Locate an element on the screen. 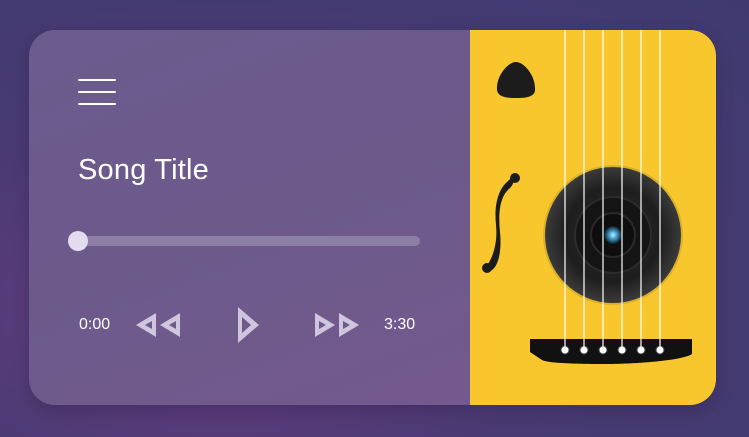  song-title: Song Title is located at coordinates (143, 170).